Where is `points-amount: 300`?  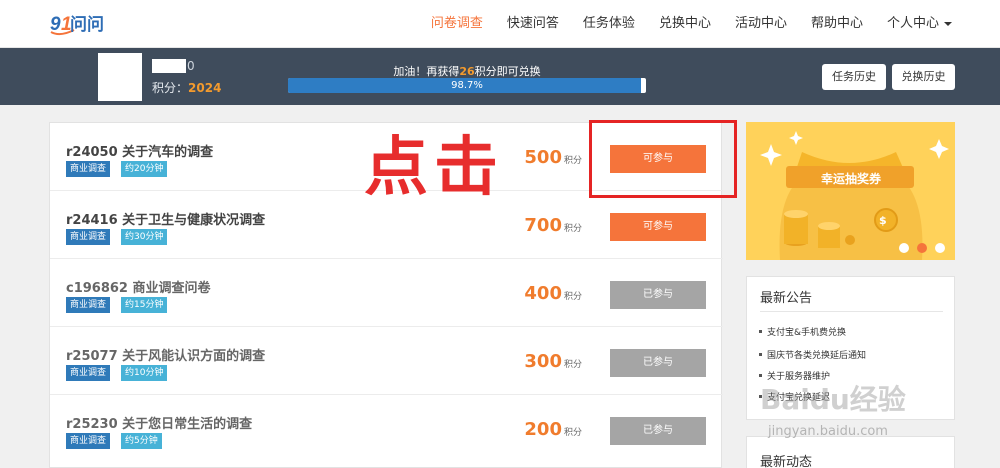
points-amount: 300 is located at coordinates (543, 361).